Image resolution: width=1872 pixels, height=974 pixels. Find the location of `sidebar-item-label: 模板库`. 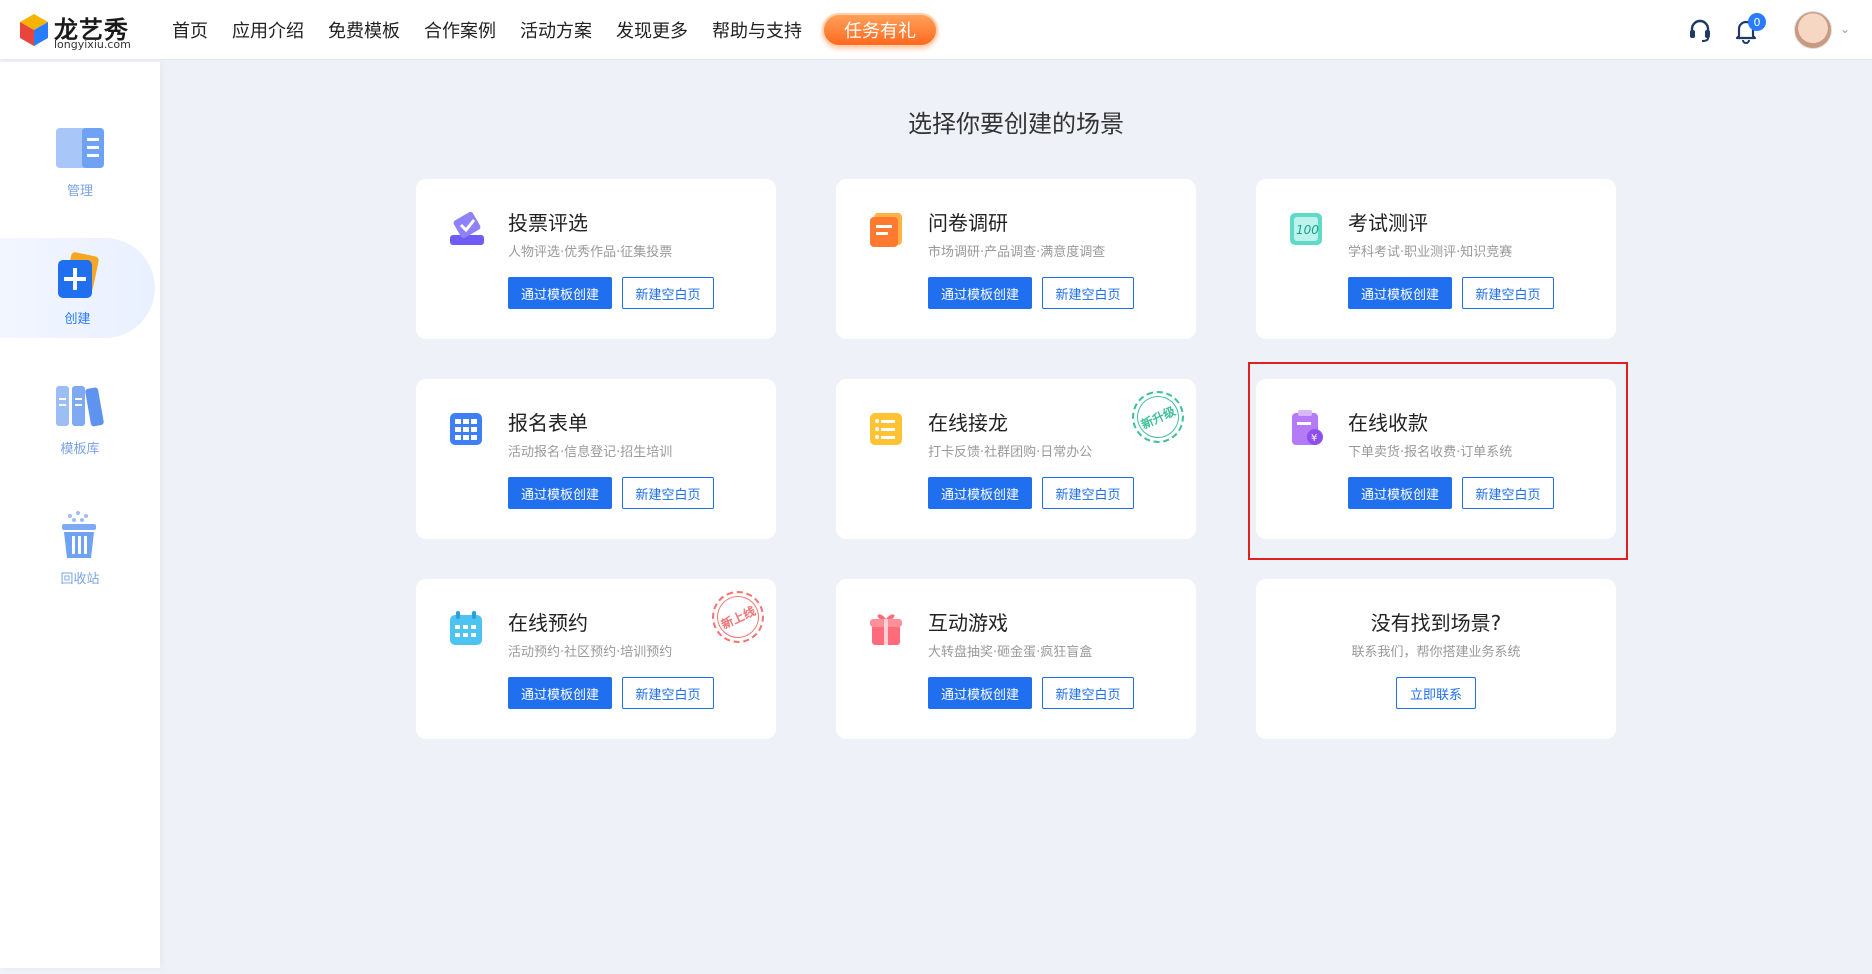

sidebar-item-label: 模板库 is located at coordinates (80, 449).